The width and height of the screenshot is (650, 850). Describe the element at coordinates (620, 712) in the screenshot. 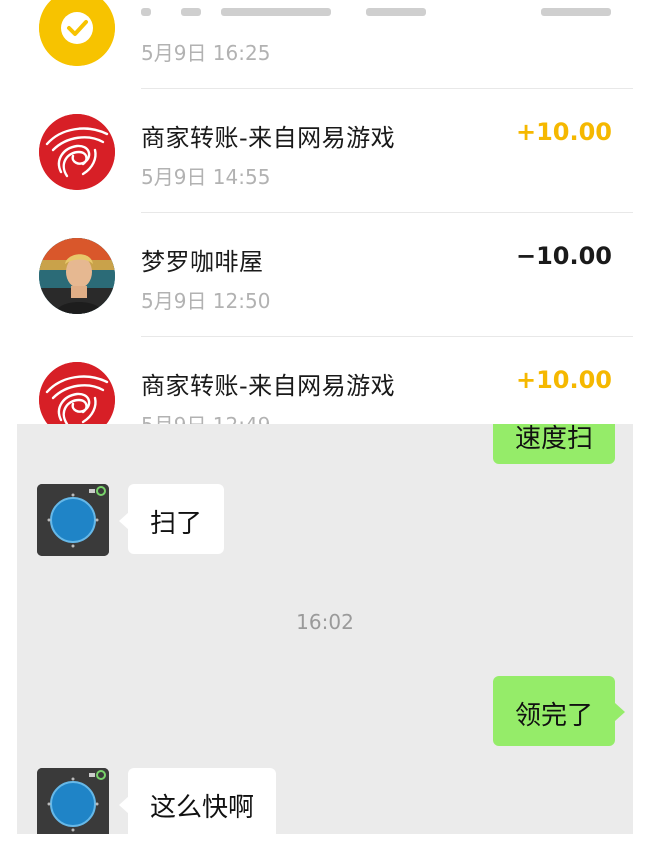

I see `bubble-tail` at that location.